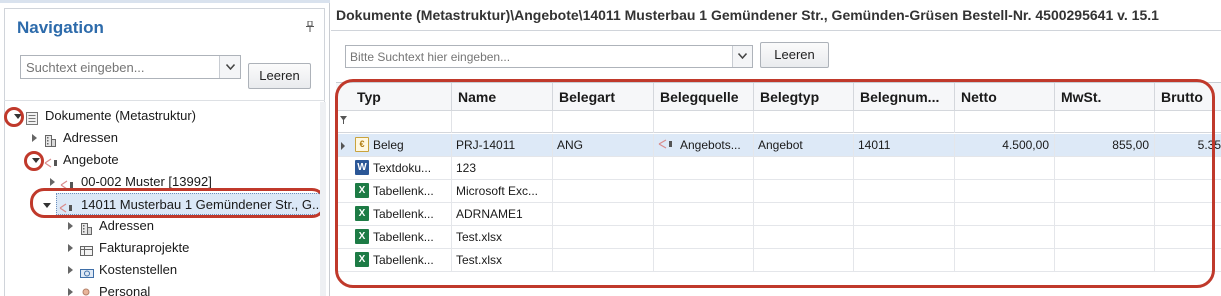 This screenshot has height=296, width=1221. I want to click on document-clear-button: Leeren, so click(794, 55).